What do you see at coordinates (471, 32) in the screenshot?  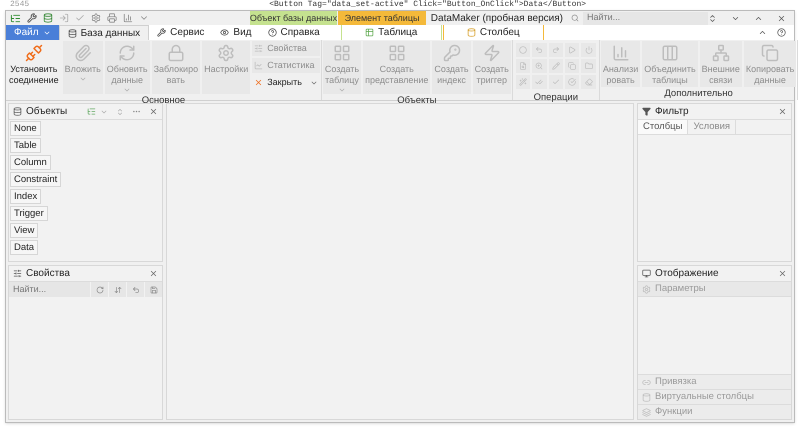 I see `cylinder-icon` at bounding box center [471, 32].